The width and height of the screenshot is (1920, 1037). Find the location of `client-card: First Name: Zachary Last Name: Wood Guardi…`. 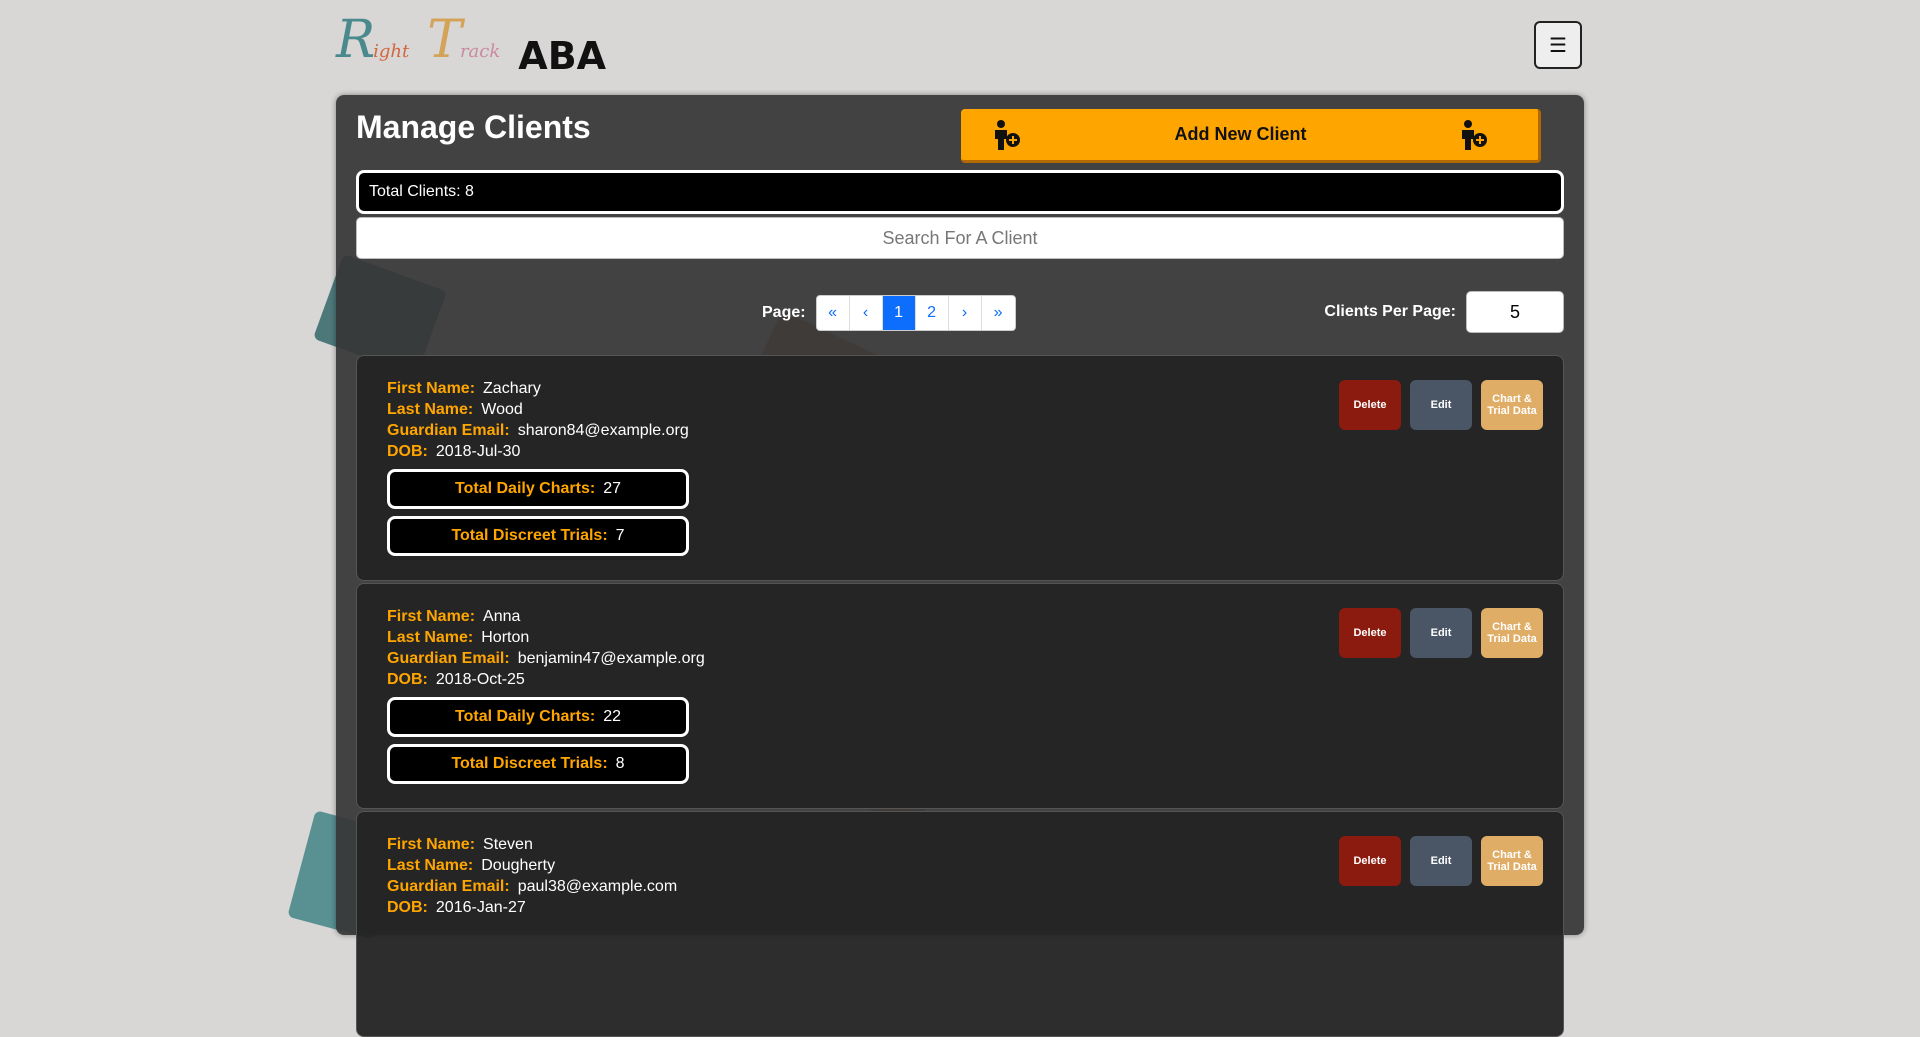

client-card: First Name: Zachary Last Name: Wood Guardi… is located at coordinates (960, 468).